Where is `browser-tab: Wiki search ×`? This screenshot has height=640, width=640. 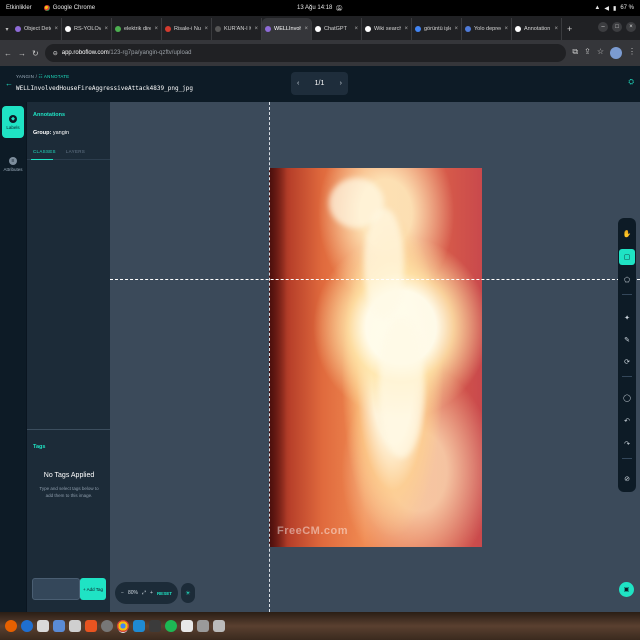
browser-tab: Wiki search × is located at coordinates (387, 29).